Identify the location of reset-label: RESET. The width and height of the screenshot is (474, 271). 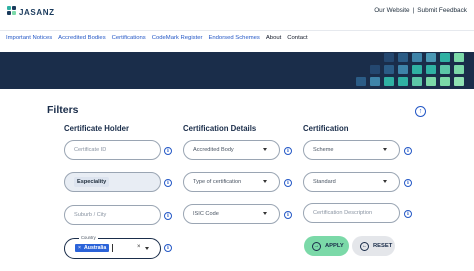
(383, 246).